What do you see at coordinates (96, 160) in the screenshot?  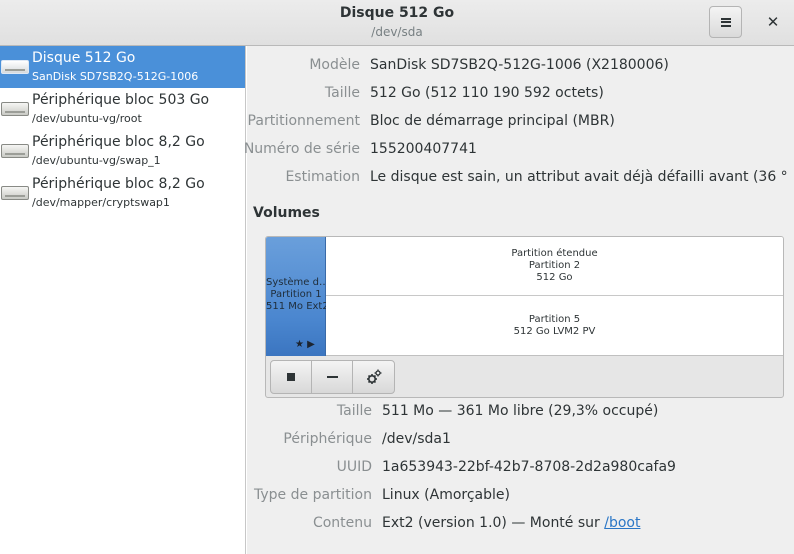 I see `sidebar-item-sublabel: /dev/ubuntu-vg/swap_1` at bounding box center [96, 160].